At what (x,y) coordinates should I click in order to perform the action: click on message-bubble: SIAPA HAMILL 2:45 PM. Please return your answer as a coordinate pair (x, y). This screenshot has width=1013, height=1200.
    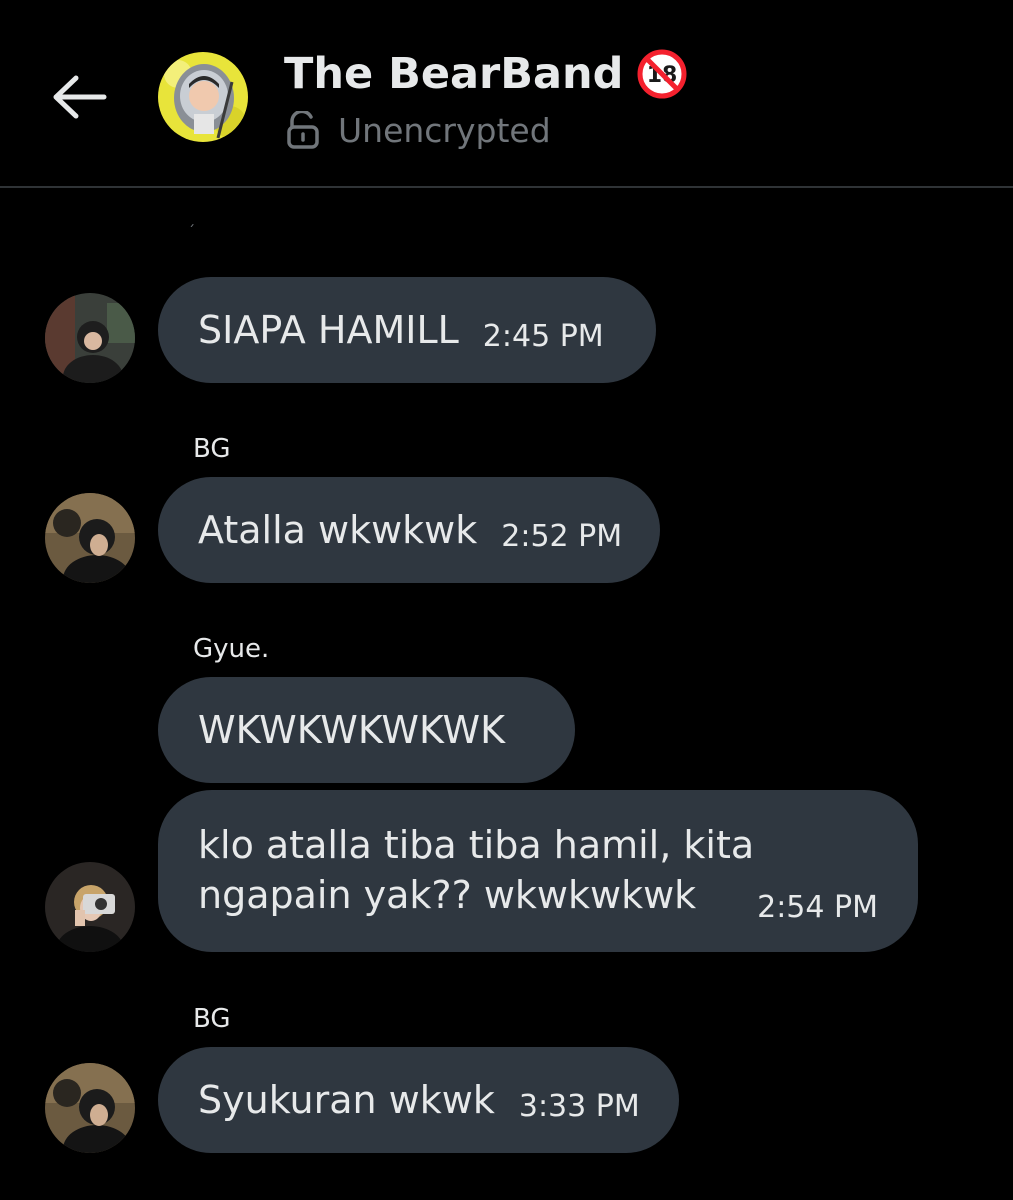
    Looking at the image, I should click on (407, 330).